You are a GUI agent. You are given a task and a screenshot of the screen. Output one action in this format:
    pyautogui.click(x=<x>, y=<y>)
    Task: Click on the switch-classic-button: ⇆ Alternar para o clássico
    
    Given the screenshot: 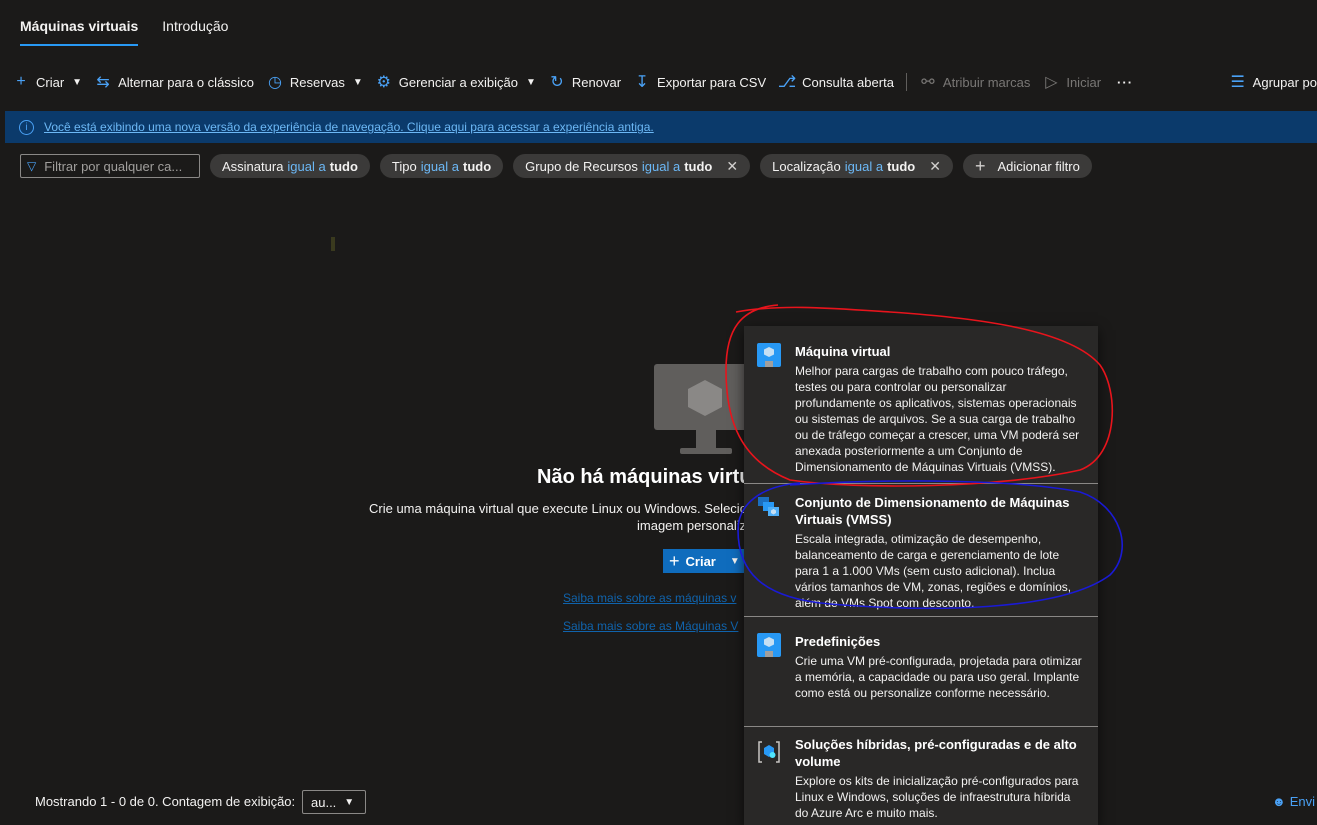 What is the action you would take?
    pyautogui.click(x=174, y=82)
    